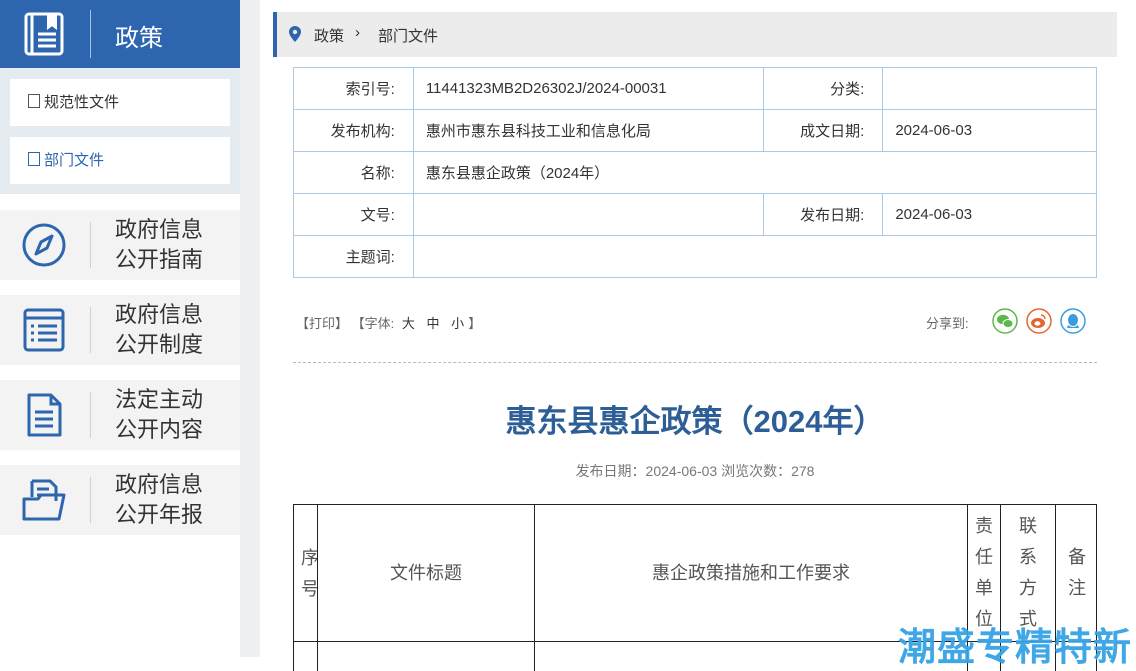 The image size is (1136, 671). I want to click on nav-label: 政府信息 公开年报, so click(159, 500).